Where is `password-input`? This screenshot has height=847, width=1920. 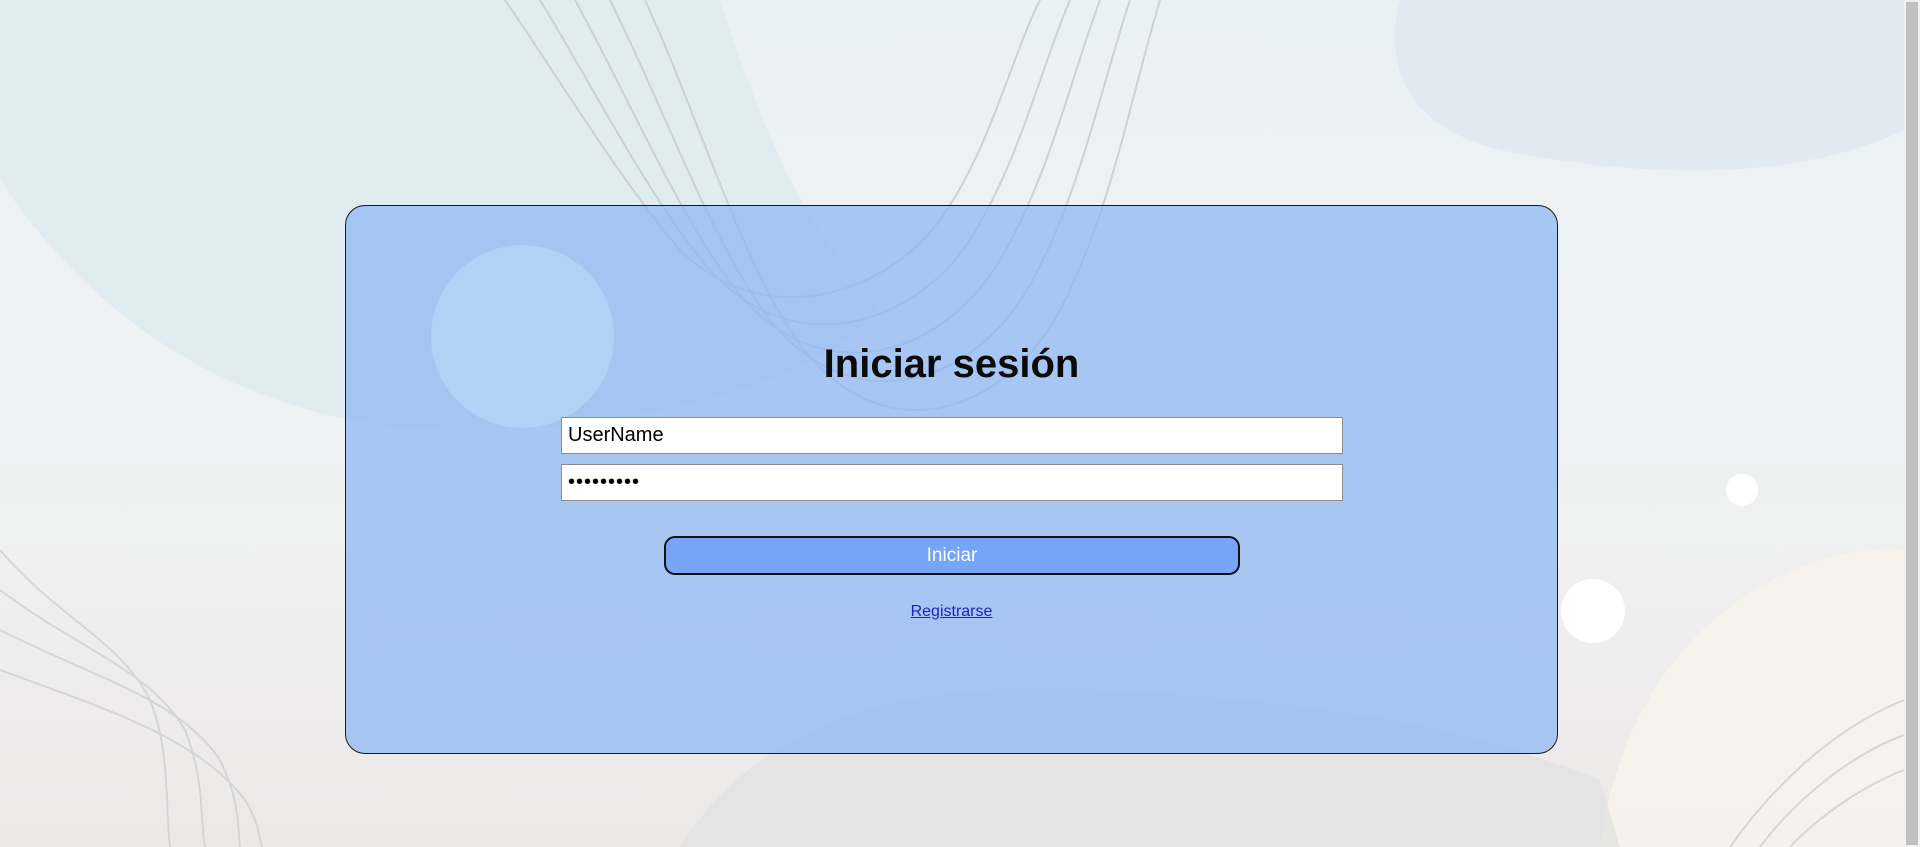
password-input is located at coordinates (952, 482).